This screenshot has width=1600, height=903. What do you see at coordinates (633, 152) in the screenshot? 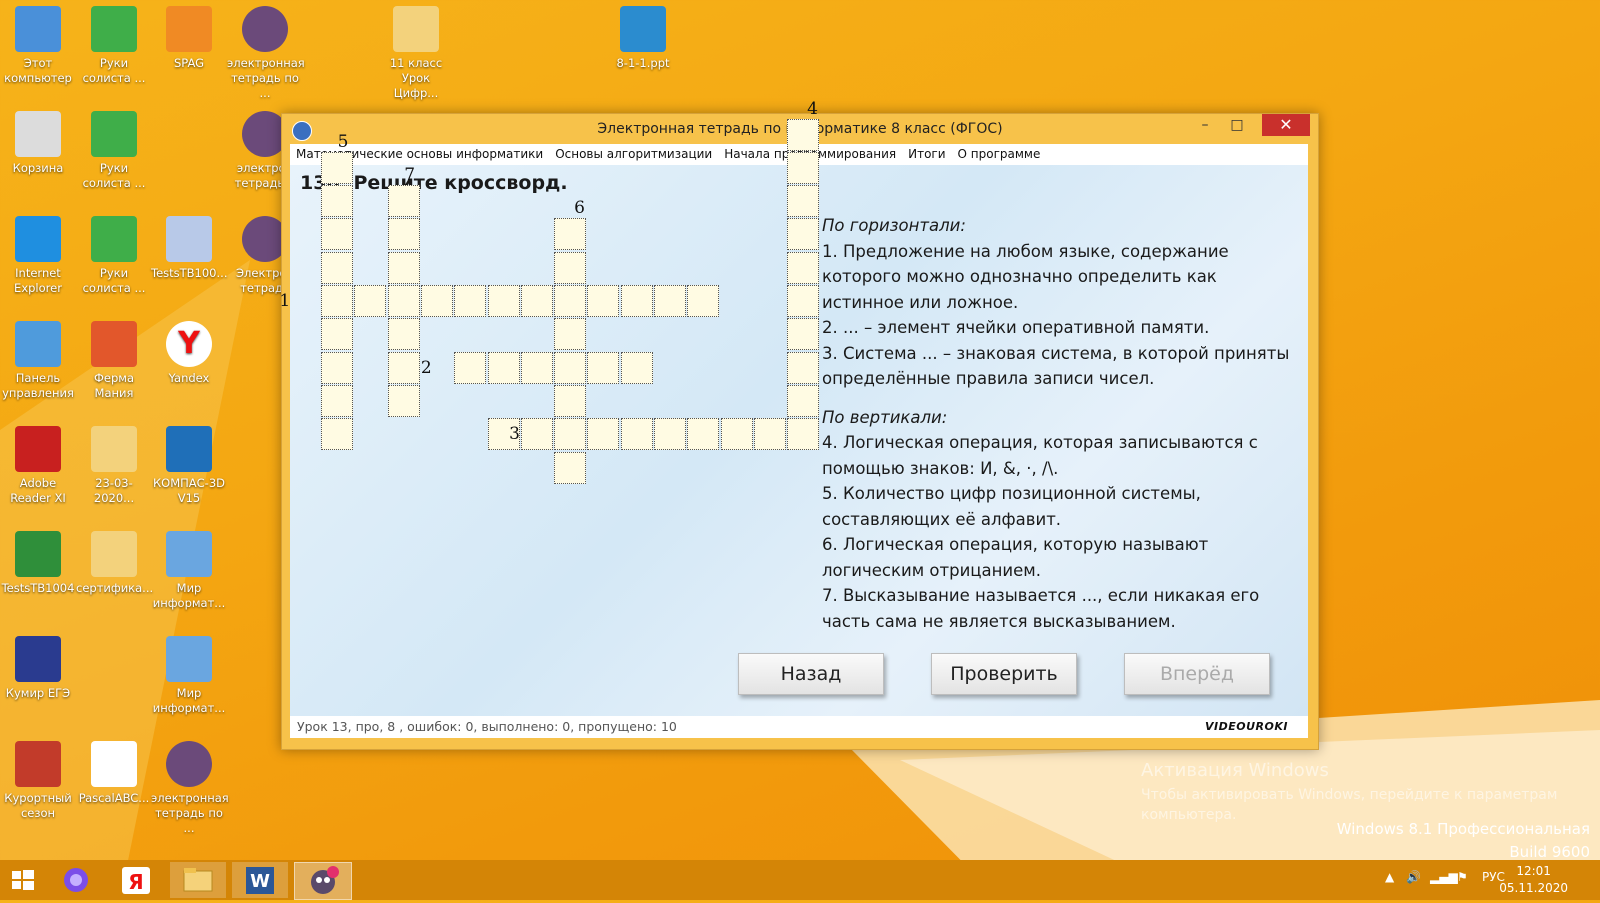
I see `menu-algorithms: Основы алгоритмизации` at bounding box center [633, 152].